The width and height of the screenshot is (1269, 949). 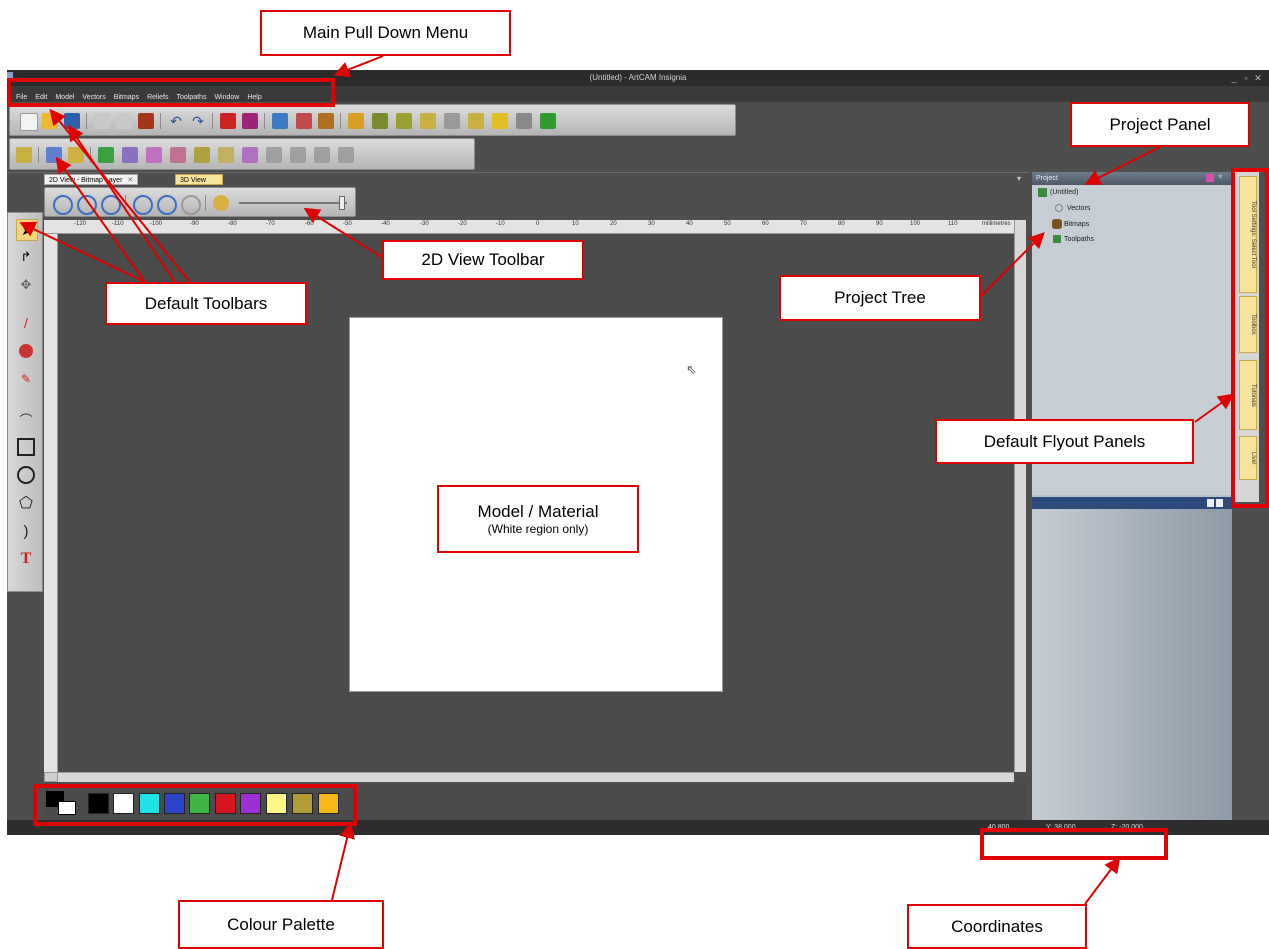 What do you see at coordinates (118, 224) in the screenshot?
I see `ruler-tick: -110` at bounding box center [118, 224].